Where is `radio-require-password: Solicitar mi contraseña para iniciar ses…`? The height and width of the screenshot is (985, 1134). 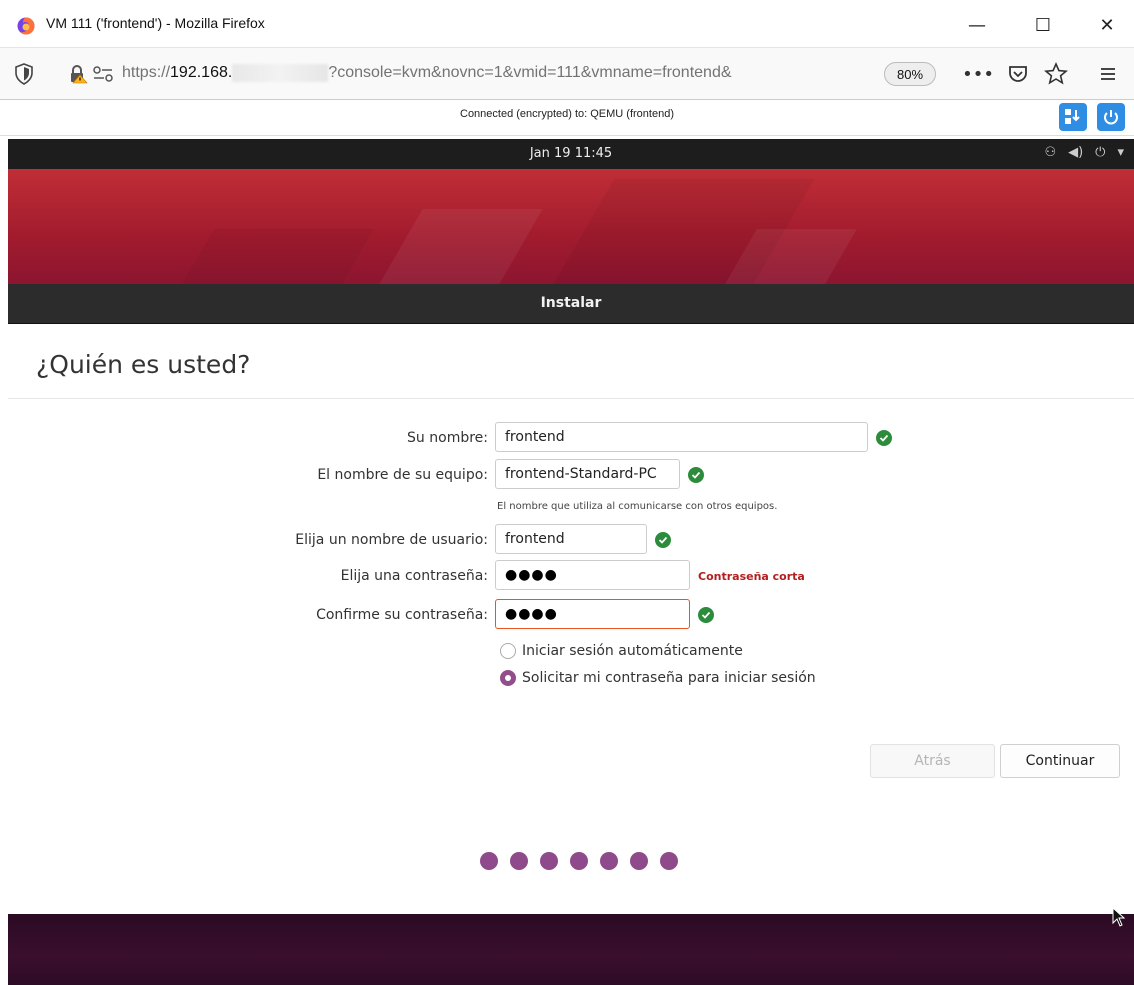 radio-require-password: Solicitar mi contraseña para iniciar ses… is located at coordinates (658, 678).